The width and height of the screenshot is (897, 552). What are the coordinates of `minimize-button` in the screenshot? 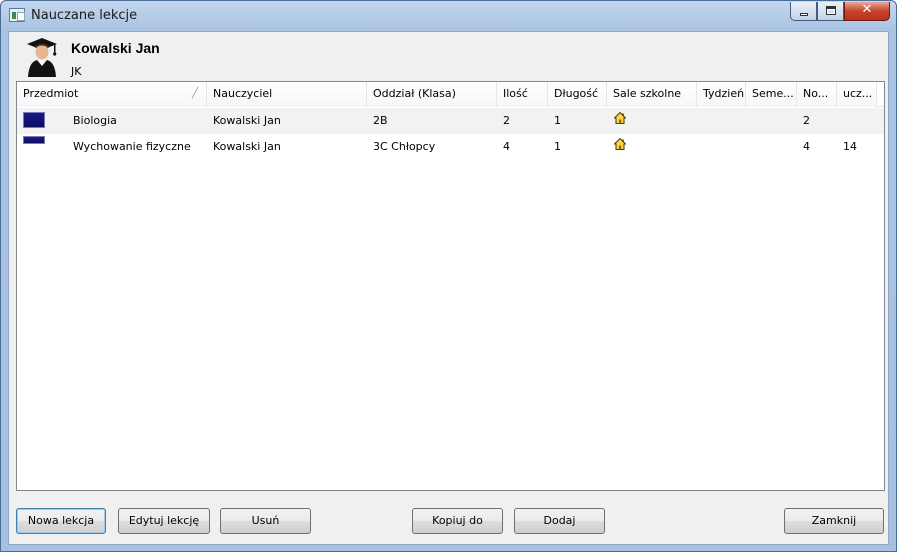 It's located at (803, 11).